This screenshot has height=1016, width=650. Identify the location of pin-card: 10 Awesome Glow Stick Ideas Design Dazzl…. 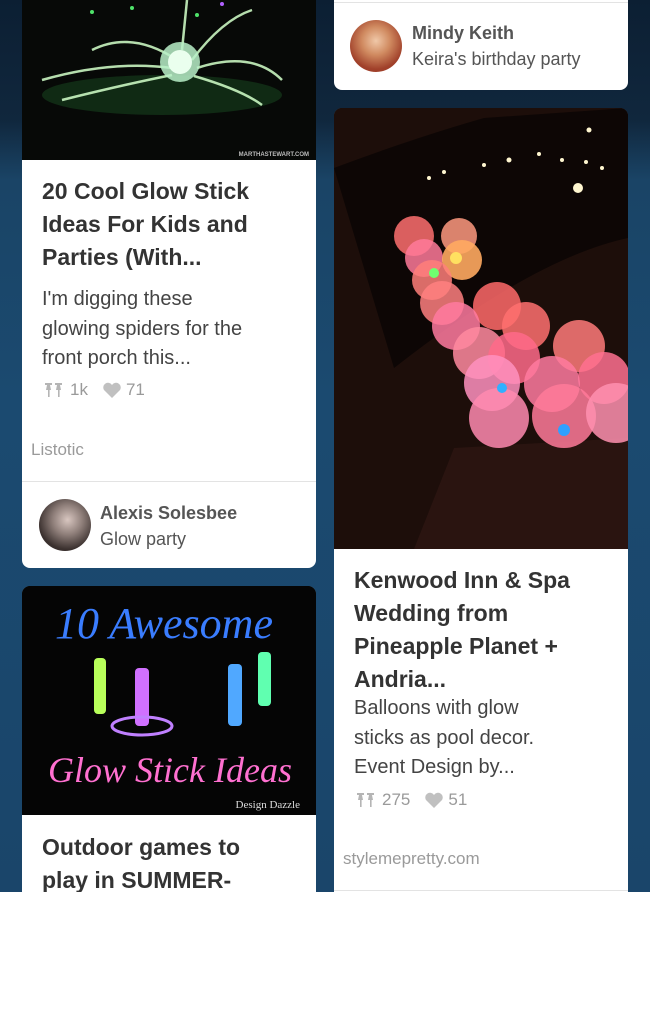
(169, 739).